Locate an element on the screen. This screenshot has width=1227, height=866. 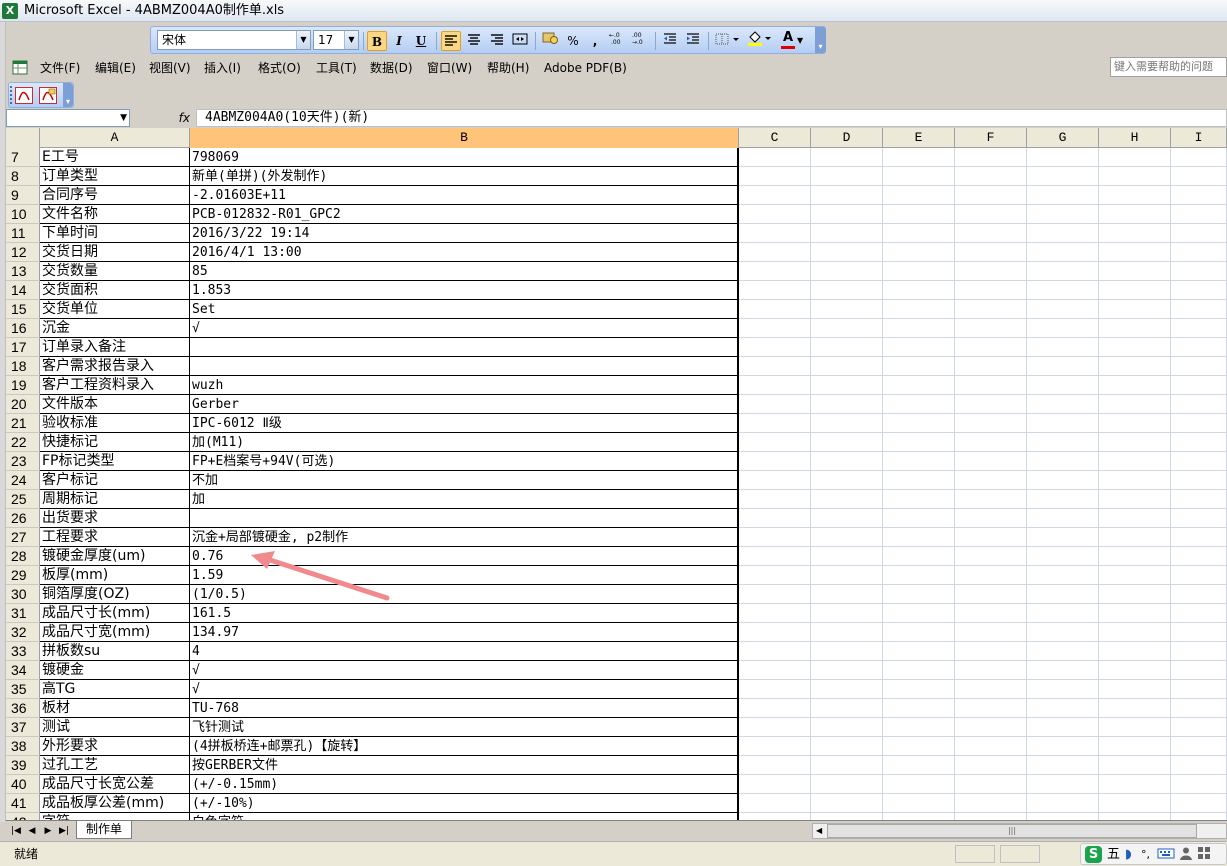
row-header: 23 is located at coordinates (23, 461).